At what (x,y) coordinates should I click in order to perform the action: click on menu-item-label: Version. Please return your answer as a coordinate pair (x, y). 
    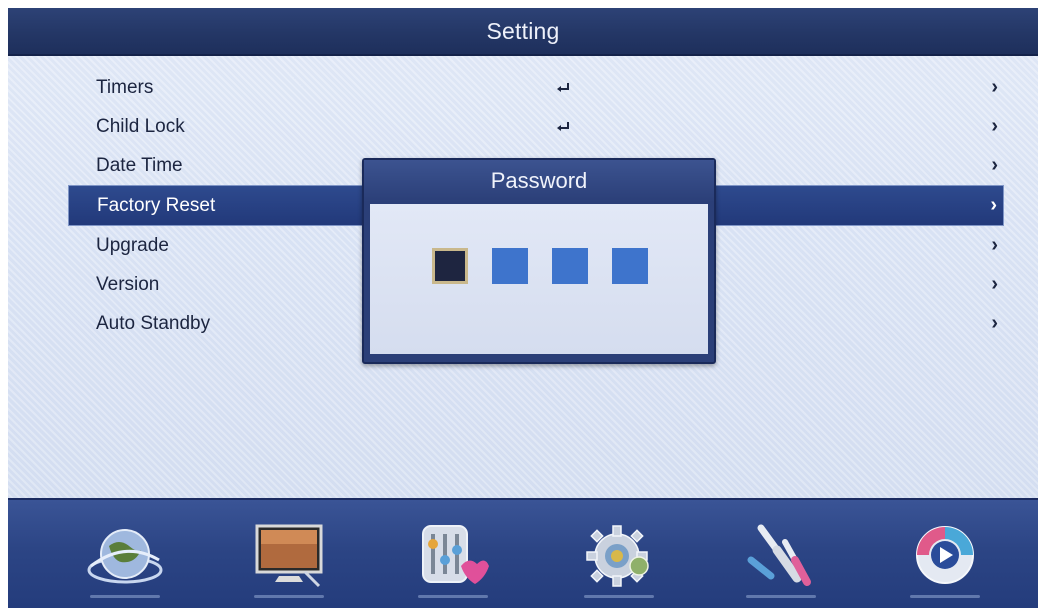
    Looking at the image, I should click on (128, 284).